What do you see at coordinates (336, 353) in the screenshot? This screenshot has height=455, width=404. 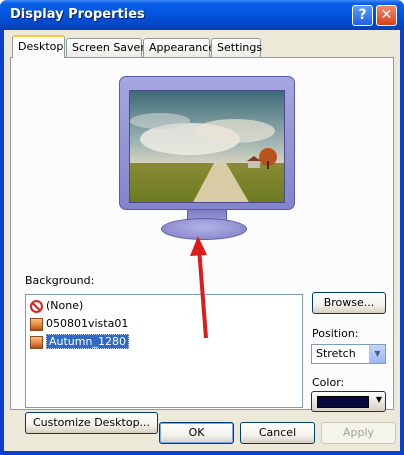 I see `position-value: Stretch` at bounding box center [336, 353].